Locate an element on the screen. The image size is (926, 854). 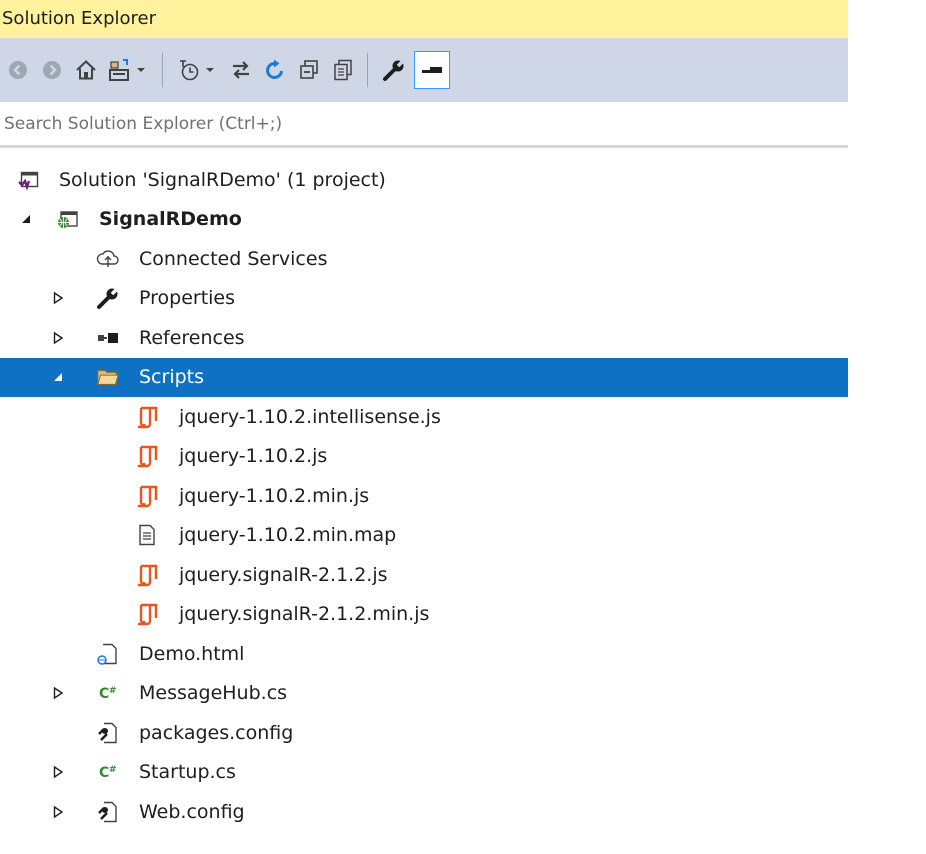
search-box is located at coordinates (424, 125).